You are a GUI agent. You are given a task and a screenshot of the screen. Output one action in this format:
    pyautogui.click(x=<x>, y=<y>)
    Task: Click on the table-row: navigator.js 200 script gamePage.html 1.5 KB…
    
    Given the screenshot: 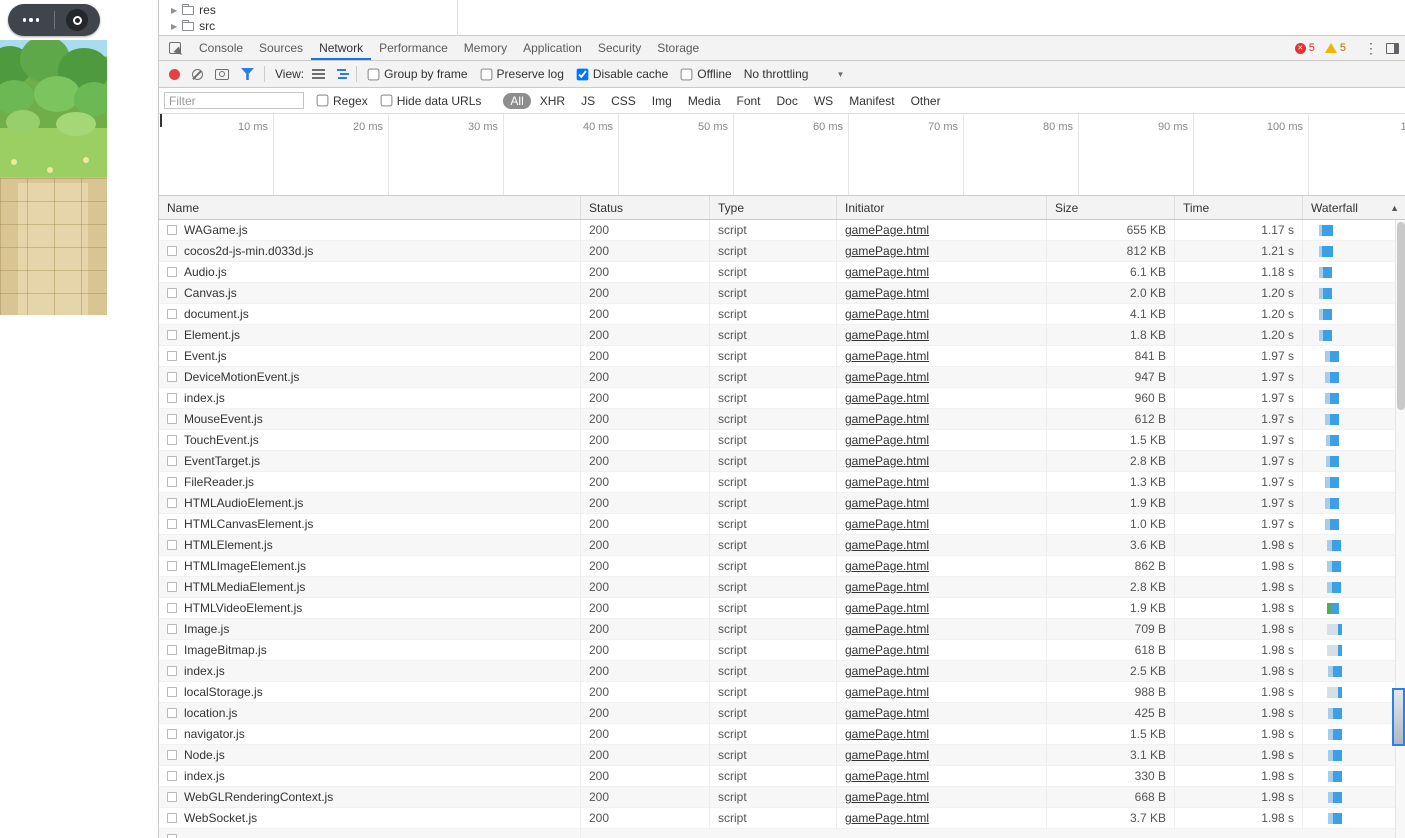 What is the action you would take?
    pyautogui.click(x=782, y=734)
    